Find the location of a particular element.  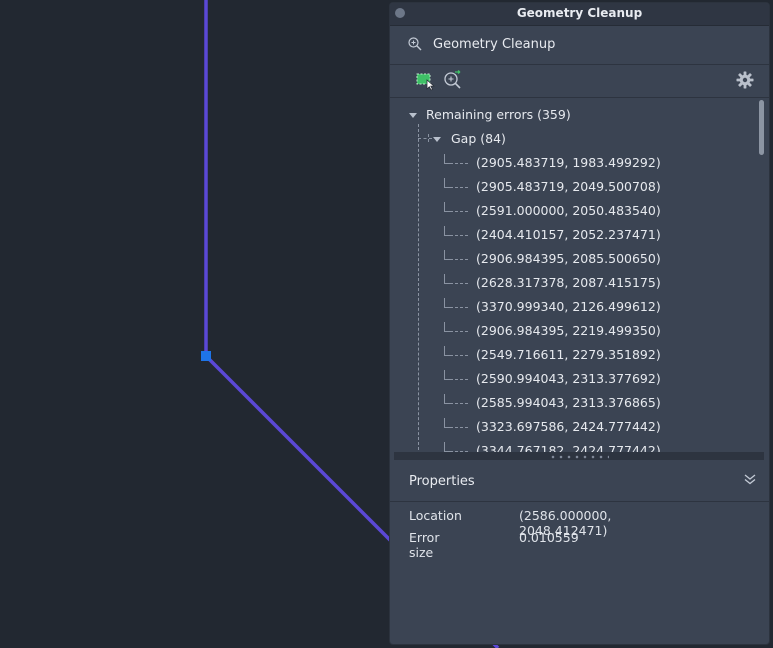

tree-leaf-item: (3323.697586, 2424.777442) is located at coordinates (568, 427).